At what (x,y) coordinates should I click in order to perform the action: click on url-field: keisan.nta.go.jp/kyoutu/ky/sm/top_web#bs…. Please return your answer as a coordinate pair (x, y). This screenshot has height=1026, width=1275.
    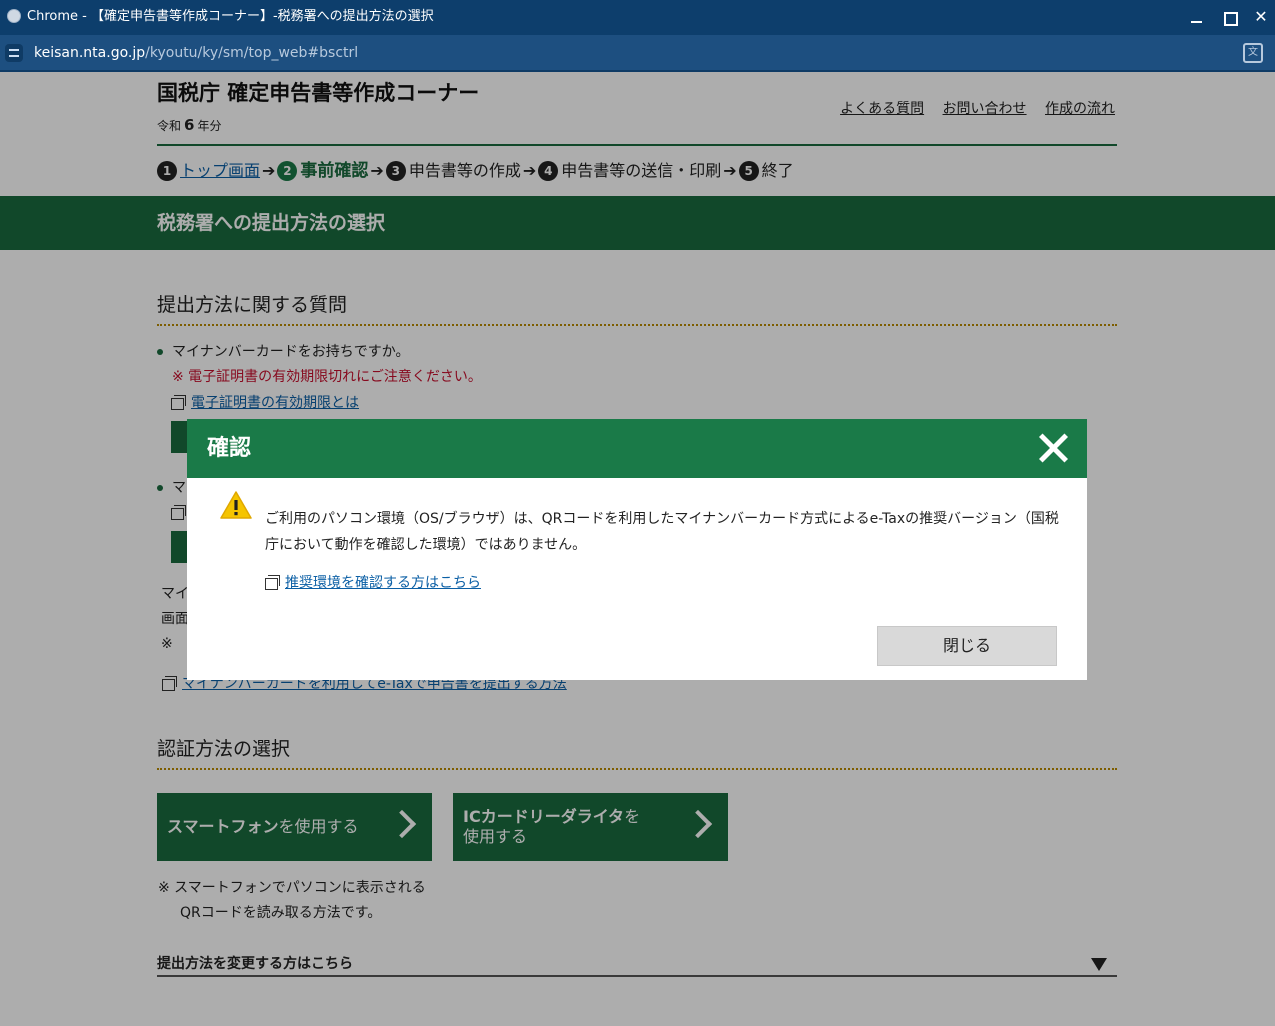
    Looking at the image, I should click on (196, 53).